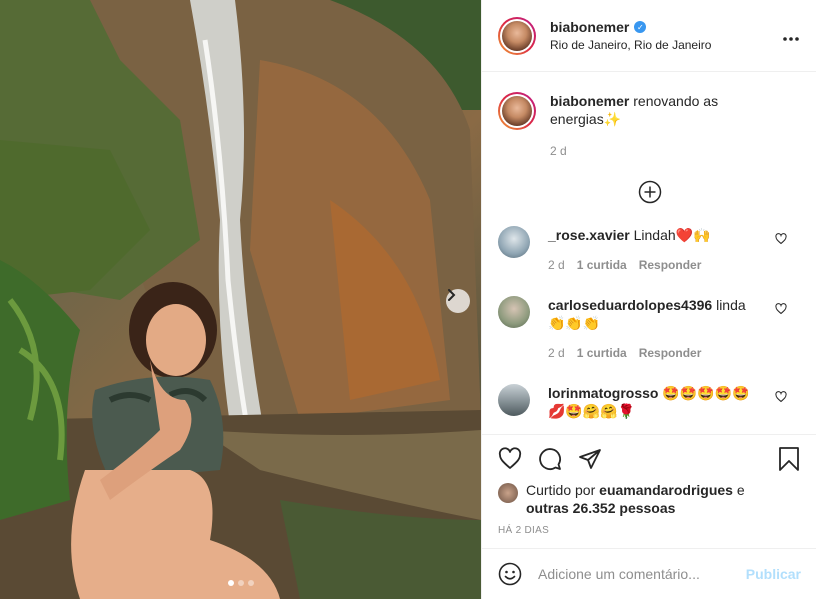 This screenshot has width=816, height=599. I want to click on caption-username: biabonemer, so click(589, 101).